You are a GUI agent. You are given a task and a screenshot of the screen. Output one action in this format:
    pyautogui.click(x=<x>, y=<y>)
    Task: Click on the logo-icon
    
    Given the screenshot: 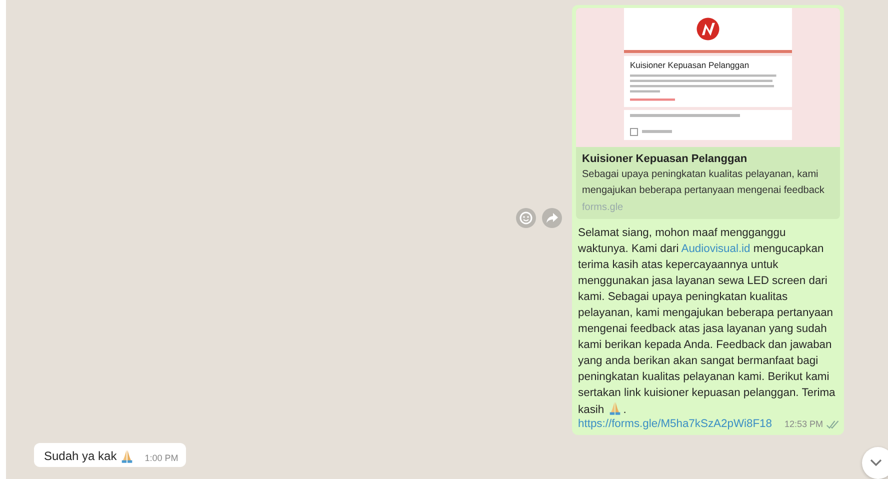 What is the action you would take?
    pyautogui.click(x=708, y=29)
    